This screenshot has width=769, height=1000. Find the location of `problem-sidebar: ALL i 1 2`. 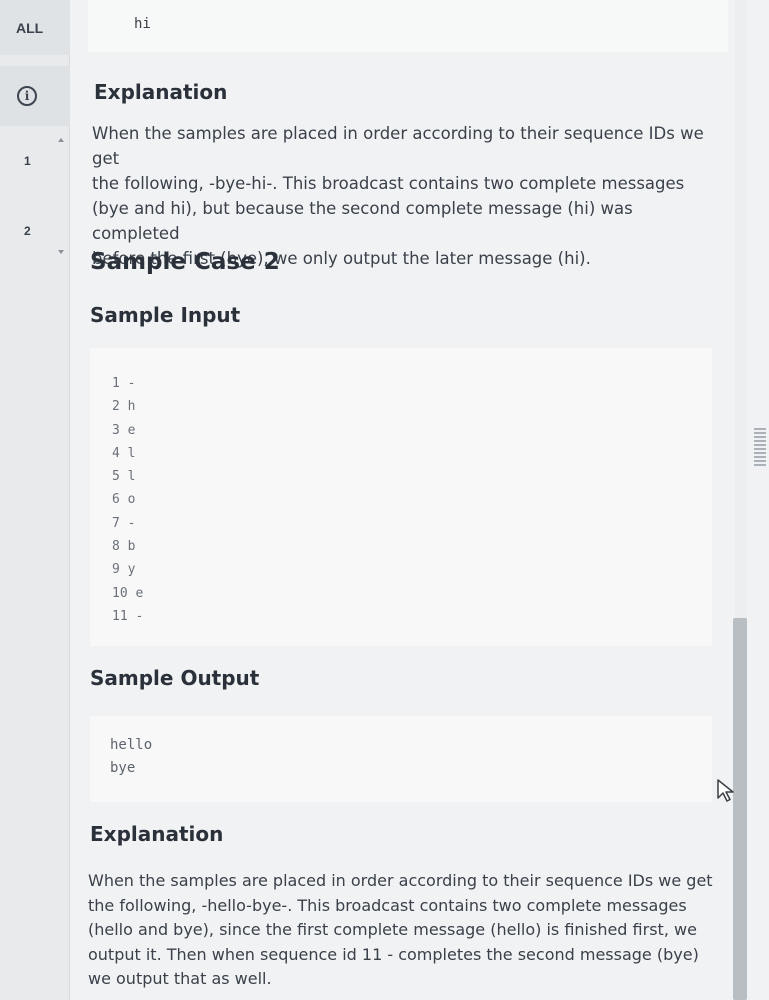

problem-sidebar: ALL i 1 2 is located at coordinates (35, 500).